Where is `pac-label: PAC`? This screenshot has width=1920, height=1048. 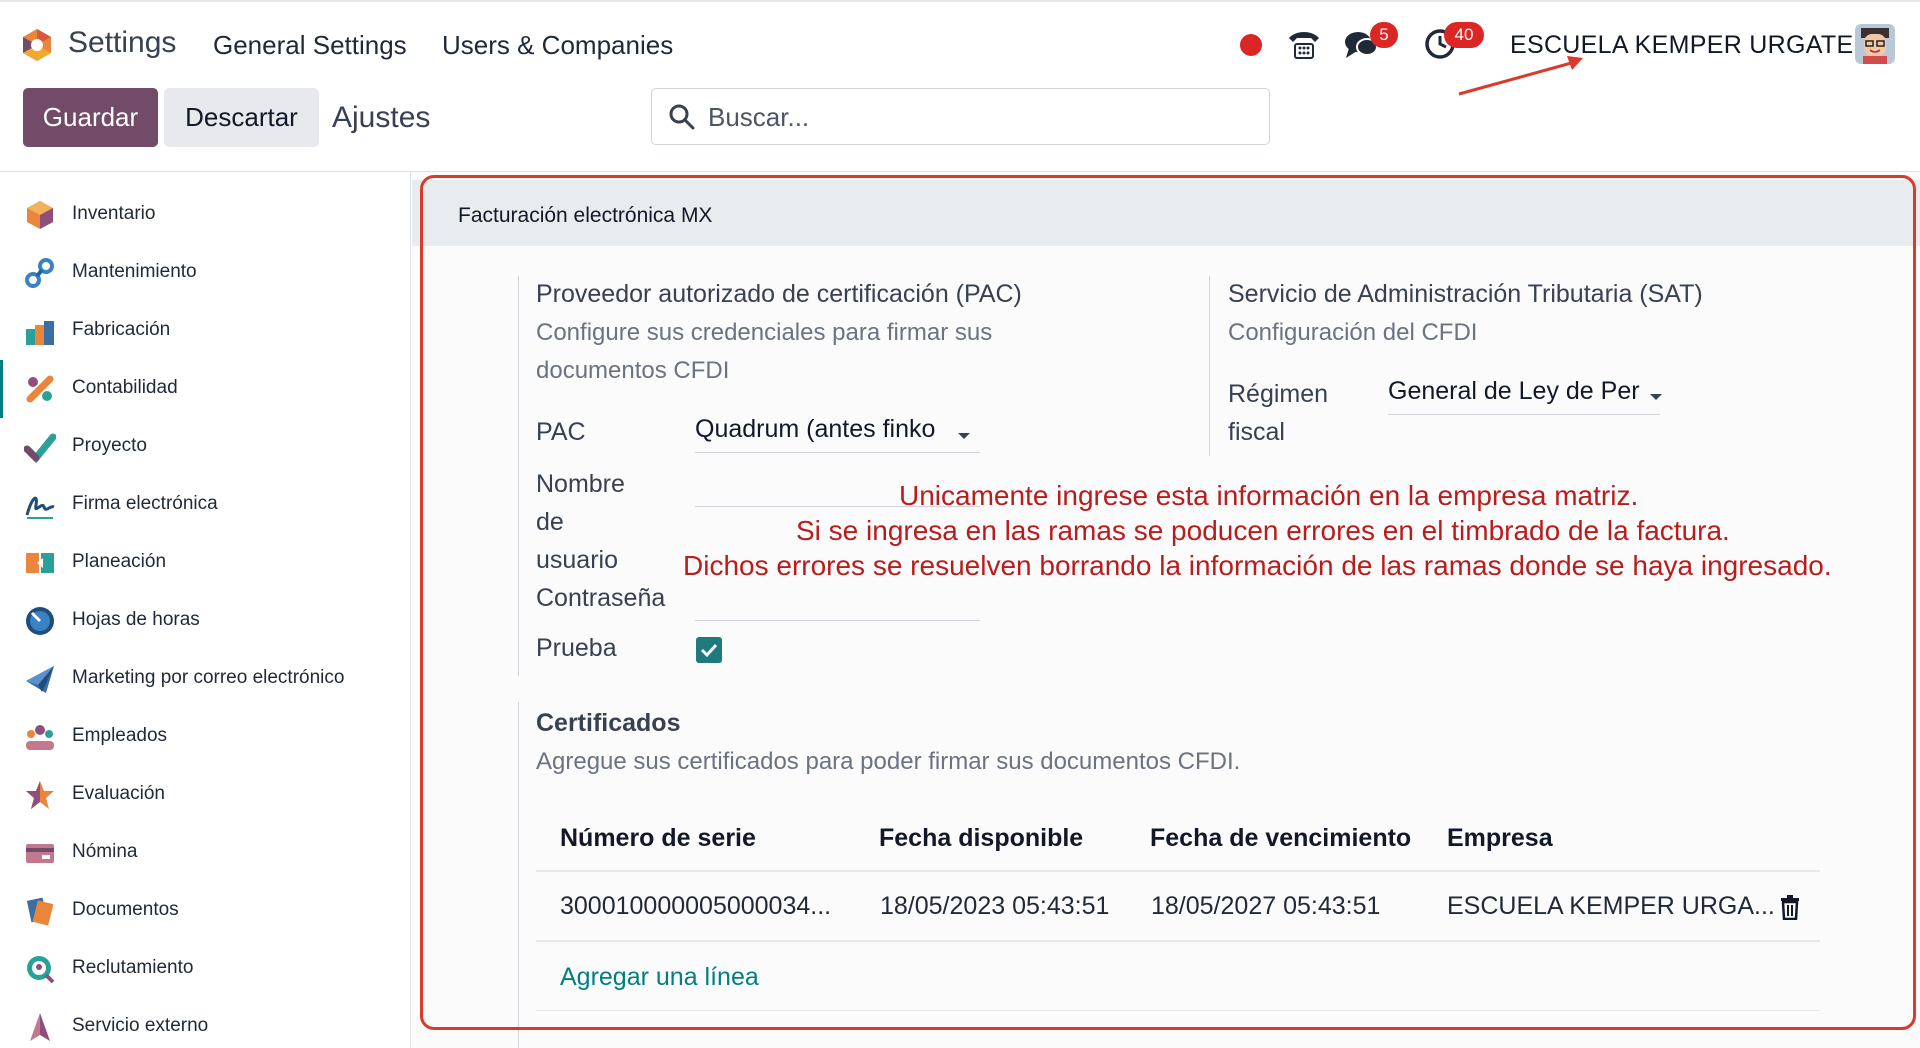 pac-label: PAC is located at coordinates (561, 432).